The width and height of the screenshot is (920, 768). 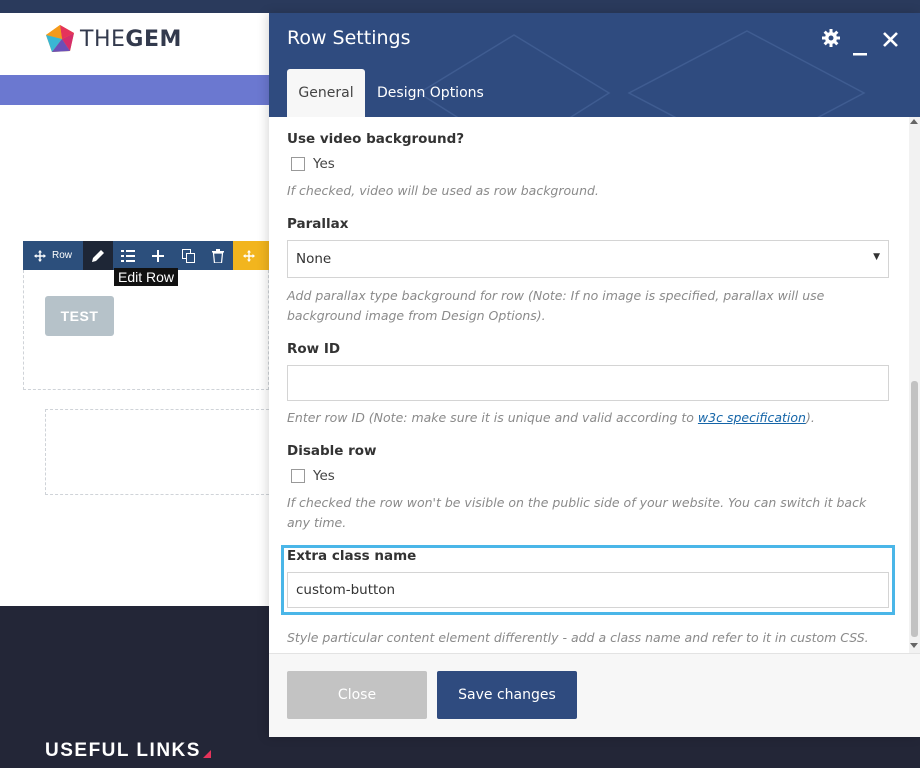 What do you see at coordinates (207, 754) in the screenshot?
I see `footer-heading-accent` at bounding box center [207, 754].